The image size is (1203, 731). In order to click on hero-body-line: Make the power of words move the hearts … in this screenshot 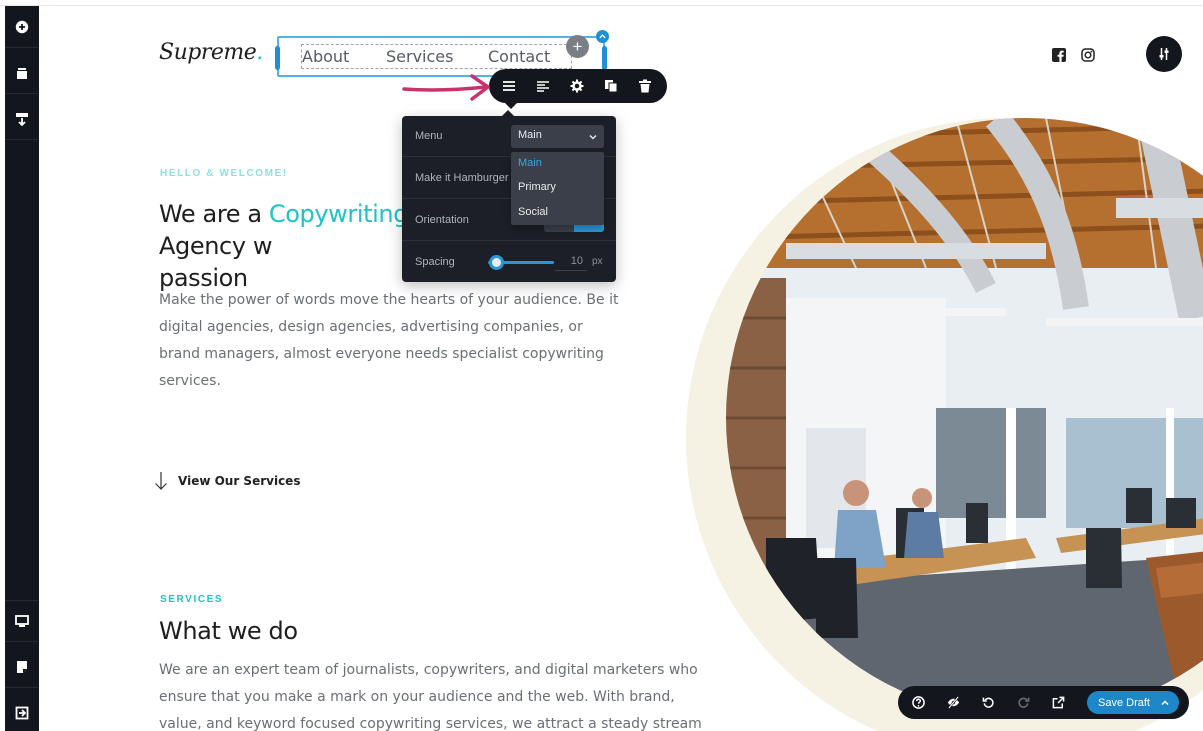, I will do `click(389, 300)`.